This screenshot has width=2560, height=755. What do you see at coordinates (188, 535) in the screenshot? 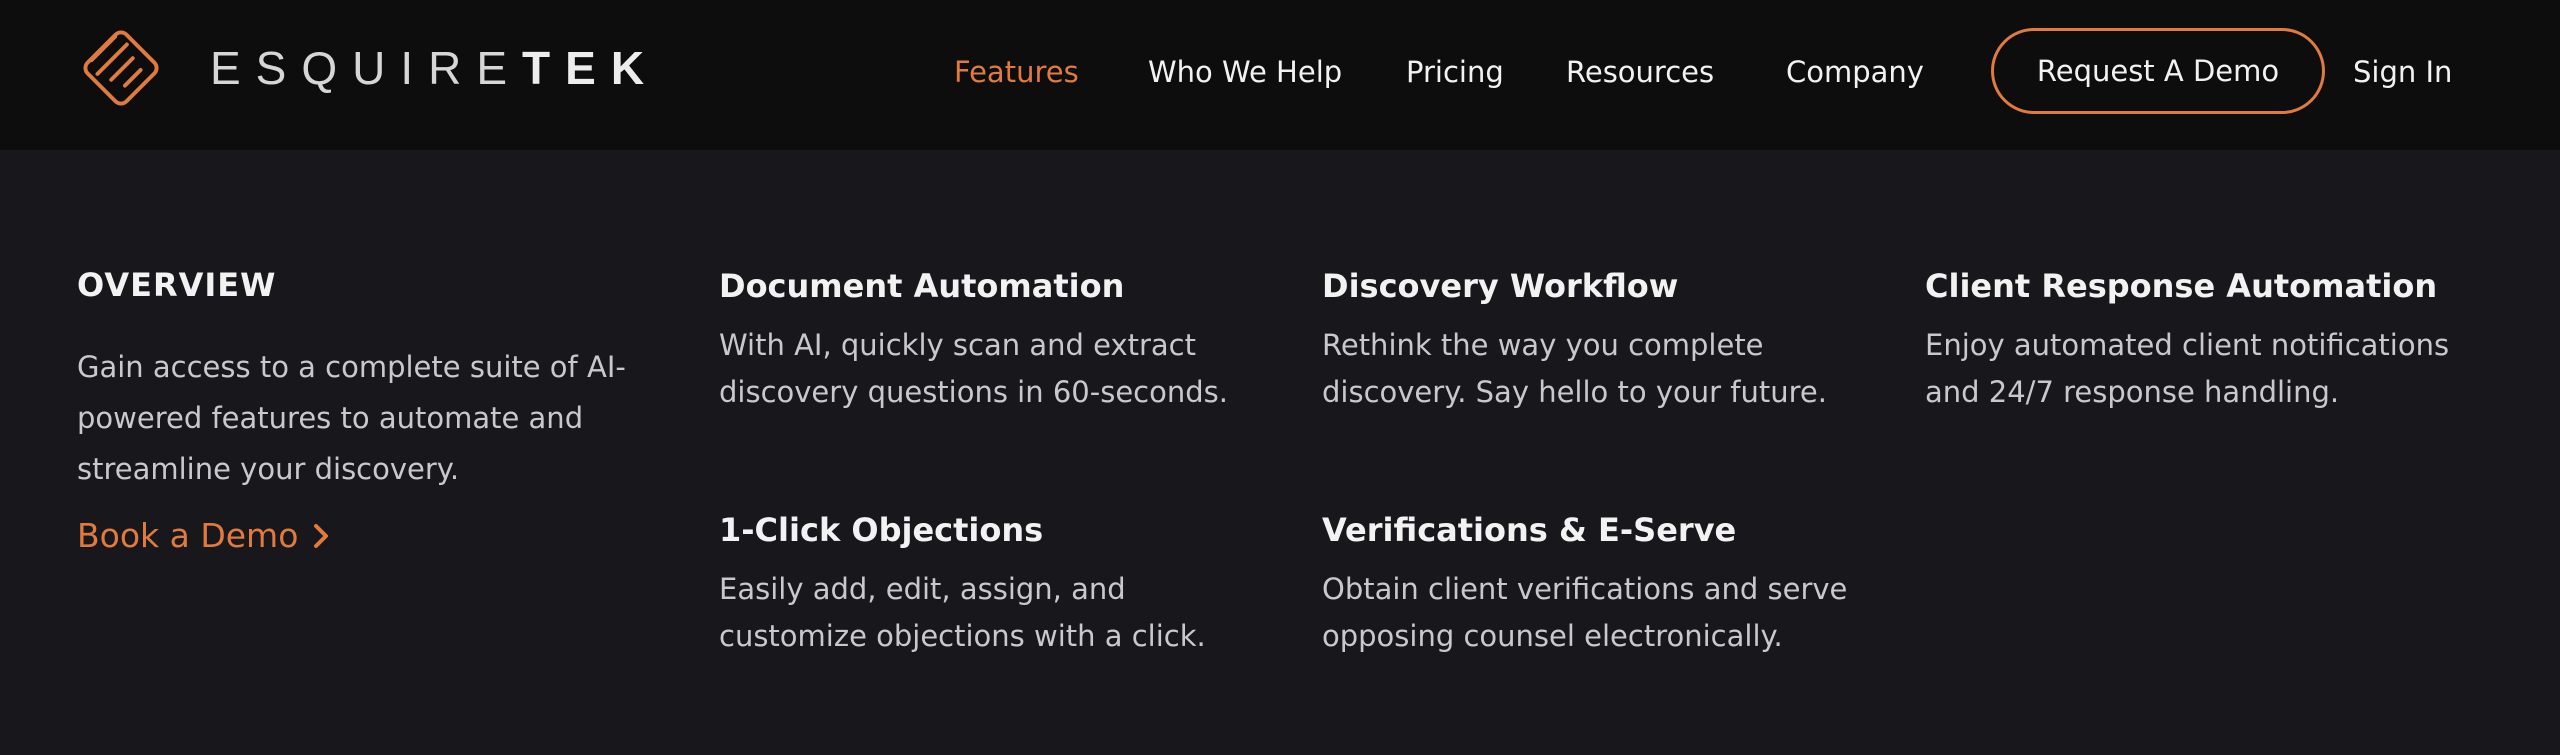
I see `book-demo-label: Book a Demo` at bounding box center [188, 535].